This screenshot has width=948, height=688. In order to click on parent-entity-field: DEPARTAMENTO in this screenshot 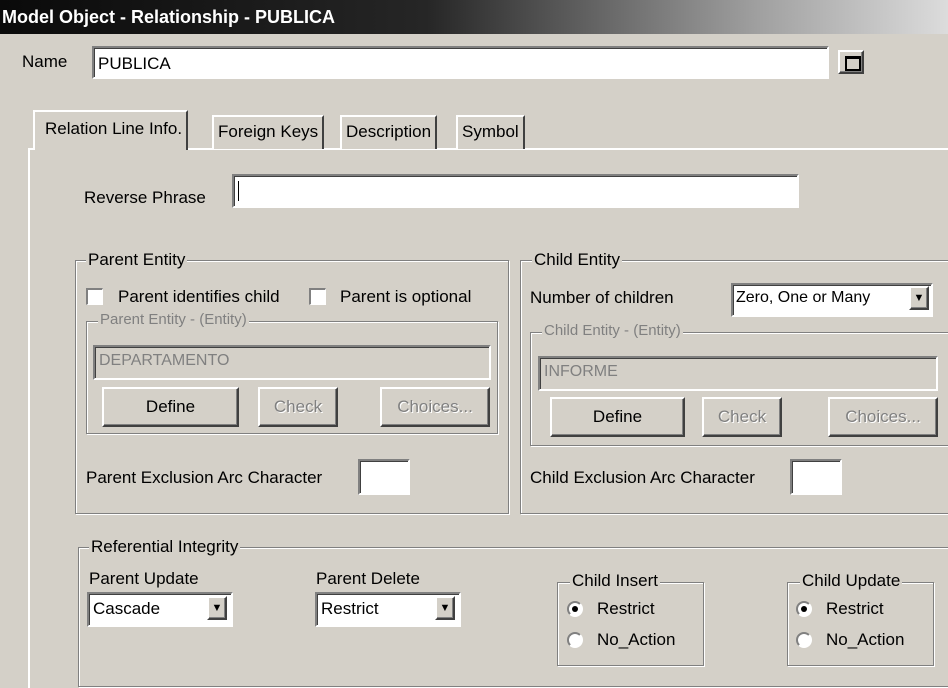, I will do `click(292, 362)`.